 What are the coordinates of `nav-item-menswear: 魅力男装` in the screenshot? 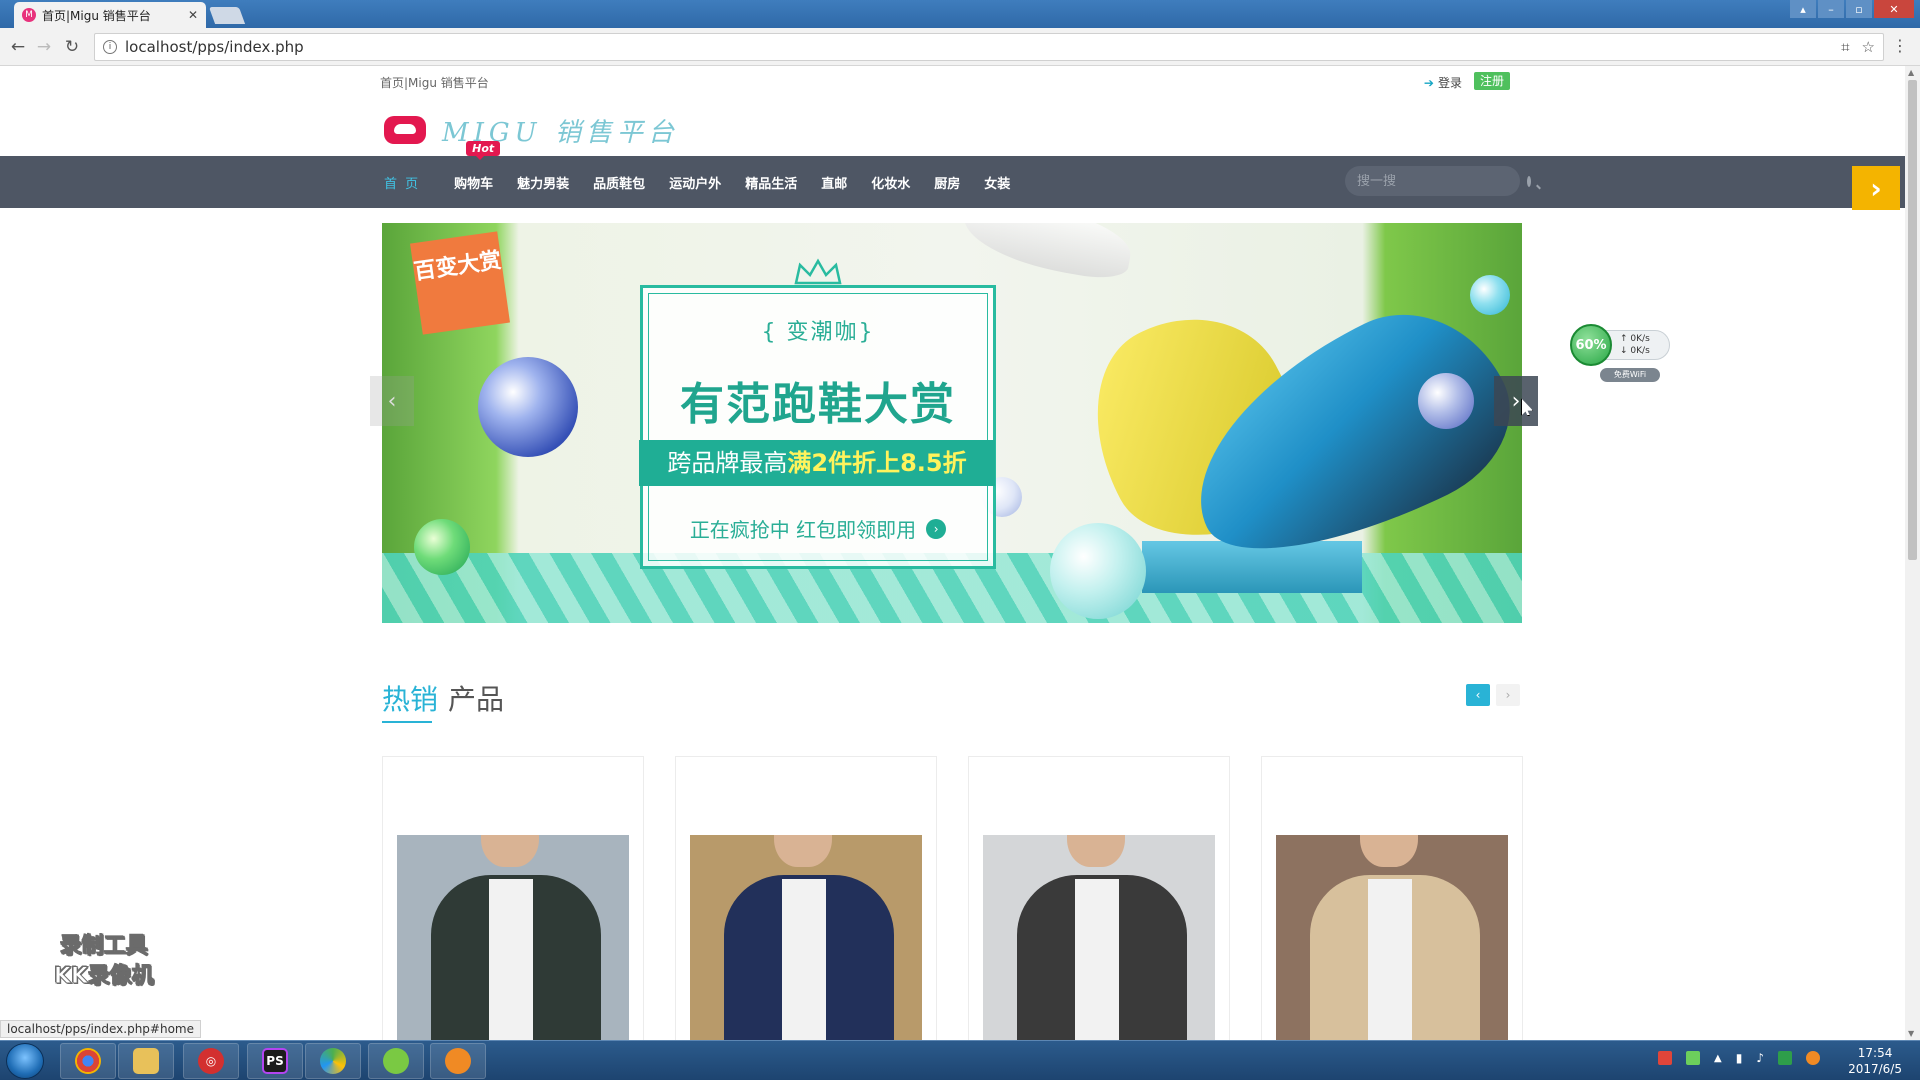 It's located at (543, 182).